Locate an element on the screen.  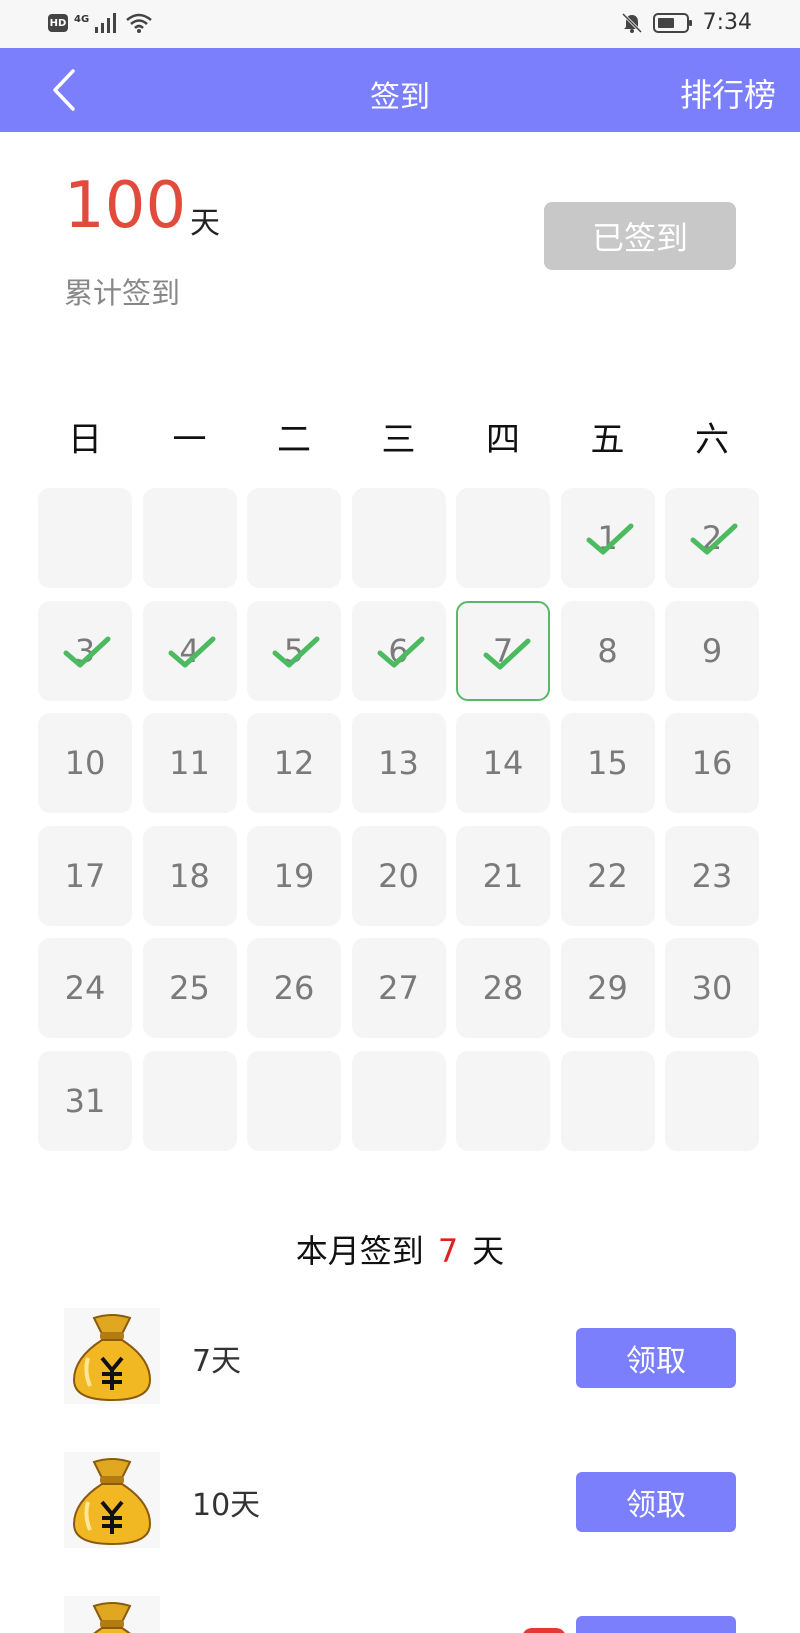
calendar-day: 1 is located at coordinates (607, 538).